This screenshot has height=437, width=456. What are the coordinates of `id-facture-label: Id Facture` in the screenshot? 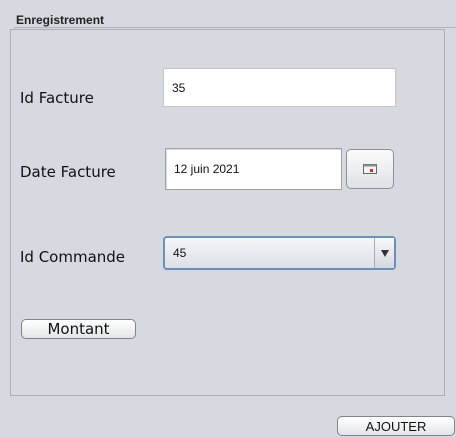 It's located at (57, 98).